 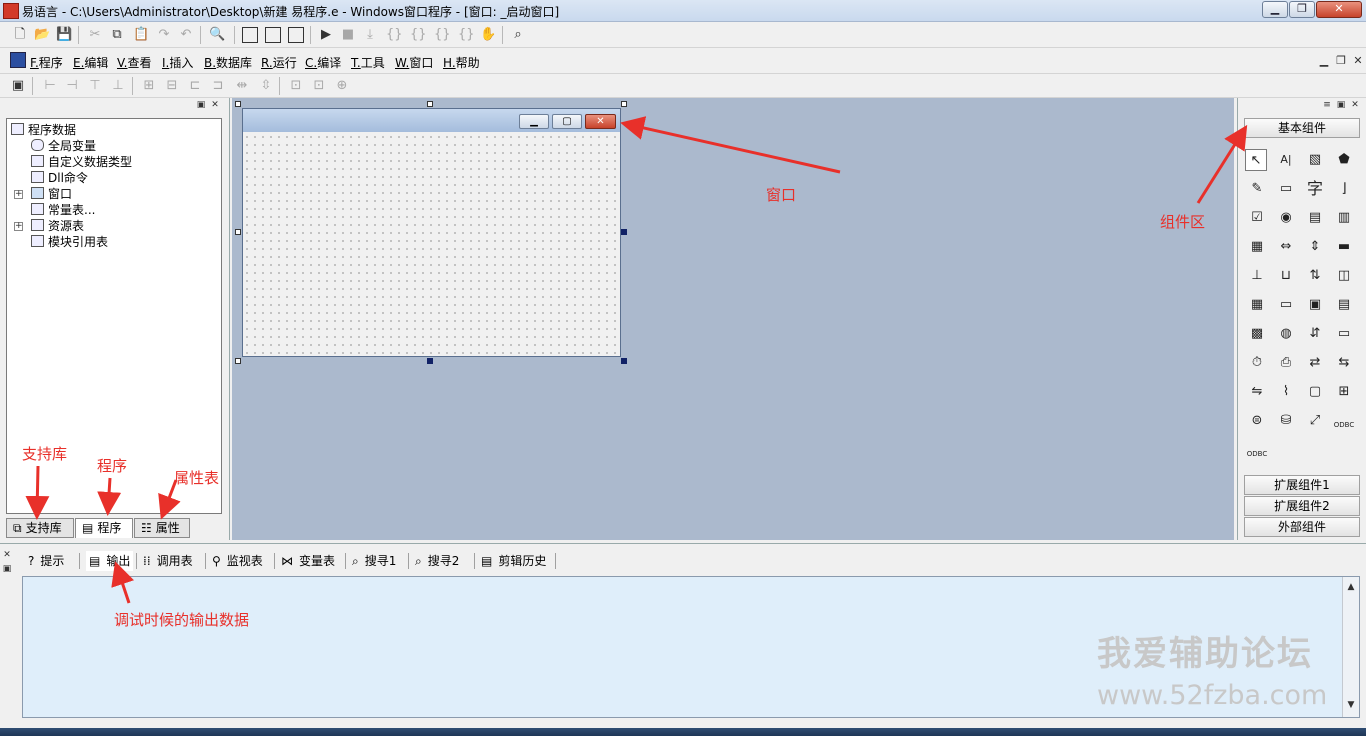 What do you see at coordinates (45, 454) in the screenshot?
I see `annotation-support-lib: 支持库` at bounding box center [45, 454].